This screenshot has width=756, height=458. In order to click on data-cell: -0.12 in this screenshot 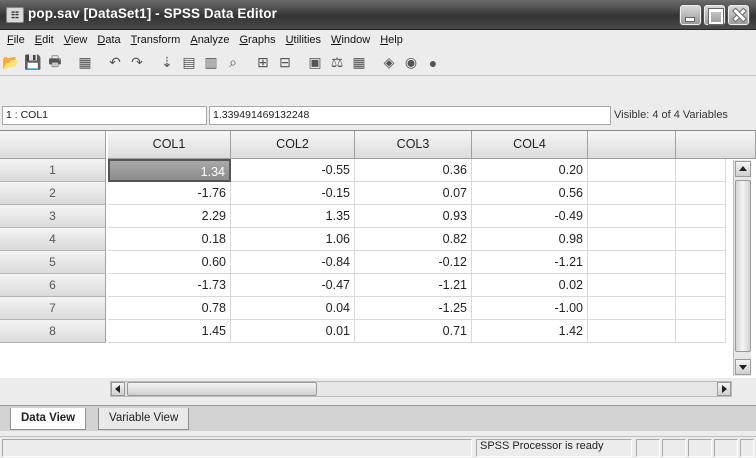, I will do `click(413, 262)`.